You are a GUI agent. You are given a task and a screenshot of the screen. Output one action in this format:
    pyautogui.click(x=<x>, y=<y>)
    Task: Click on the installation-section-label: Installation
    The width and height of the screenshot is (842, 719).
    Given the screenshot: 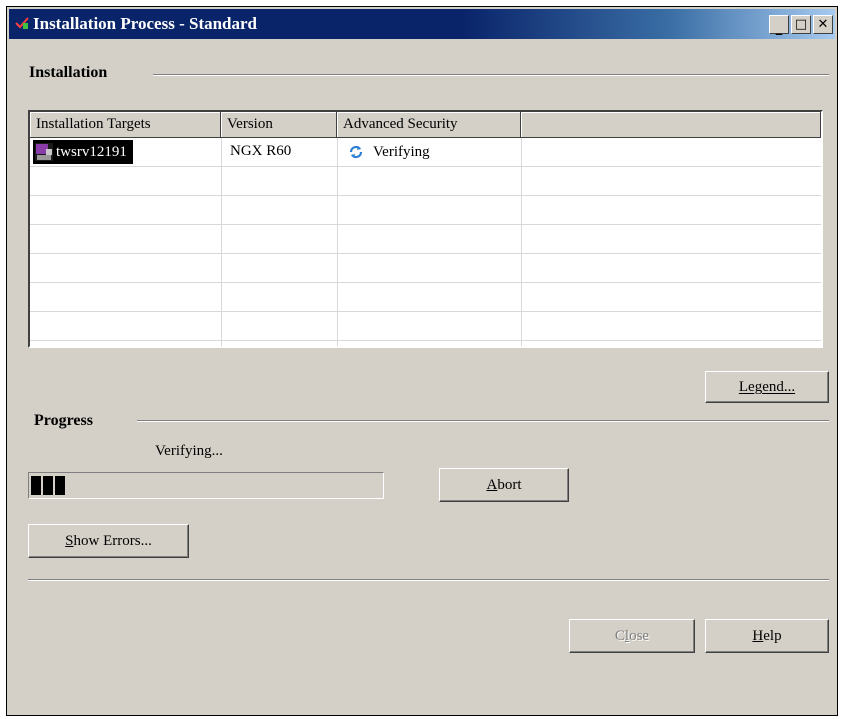 What is the action you would take?
    pyautogui.click(x=68, y=72)
    